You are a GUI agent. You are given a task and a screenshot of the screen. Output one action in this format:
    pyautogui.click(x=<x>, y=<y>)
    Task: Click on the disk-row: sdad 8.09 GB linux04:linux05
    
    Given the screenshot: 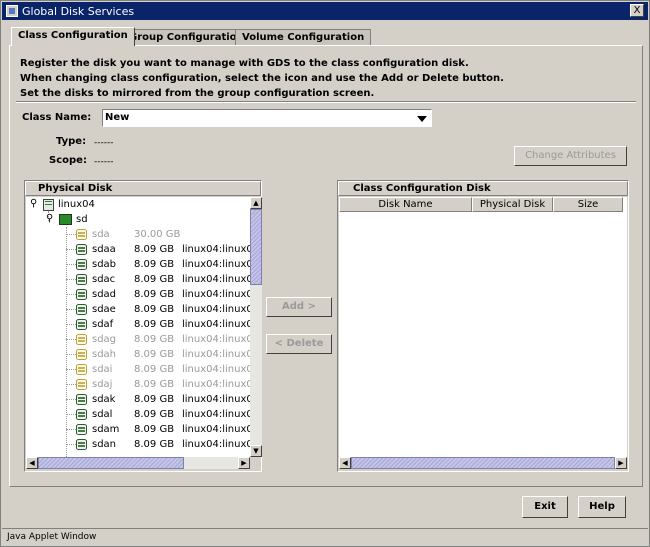 What is the action you would take?
    pyautogui.click(x=138, y=294)
    